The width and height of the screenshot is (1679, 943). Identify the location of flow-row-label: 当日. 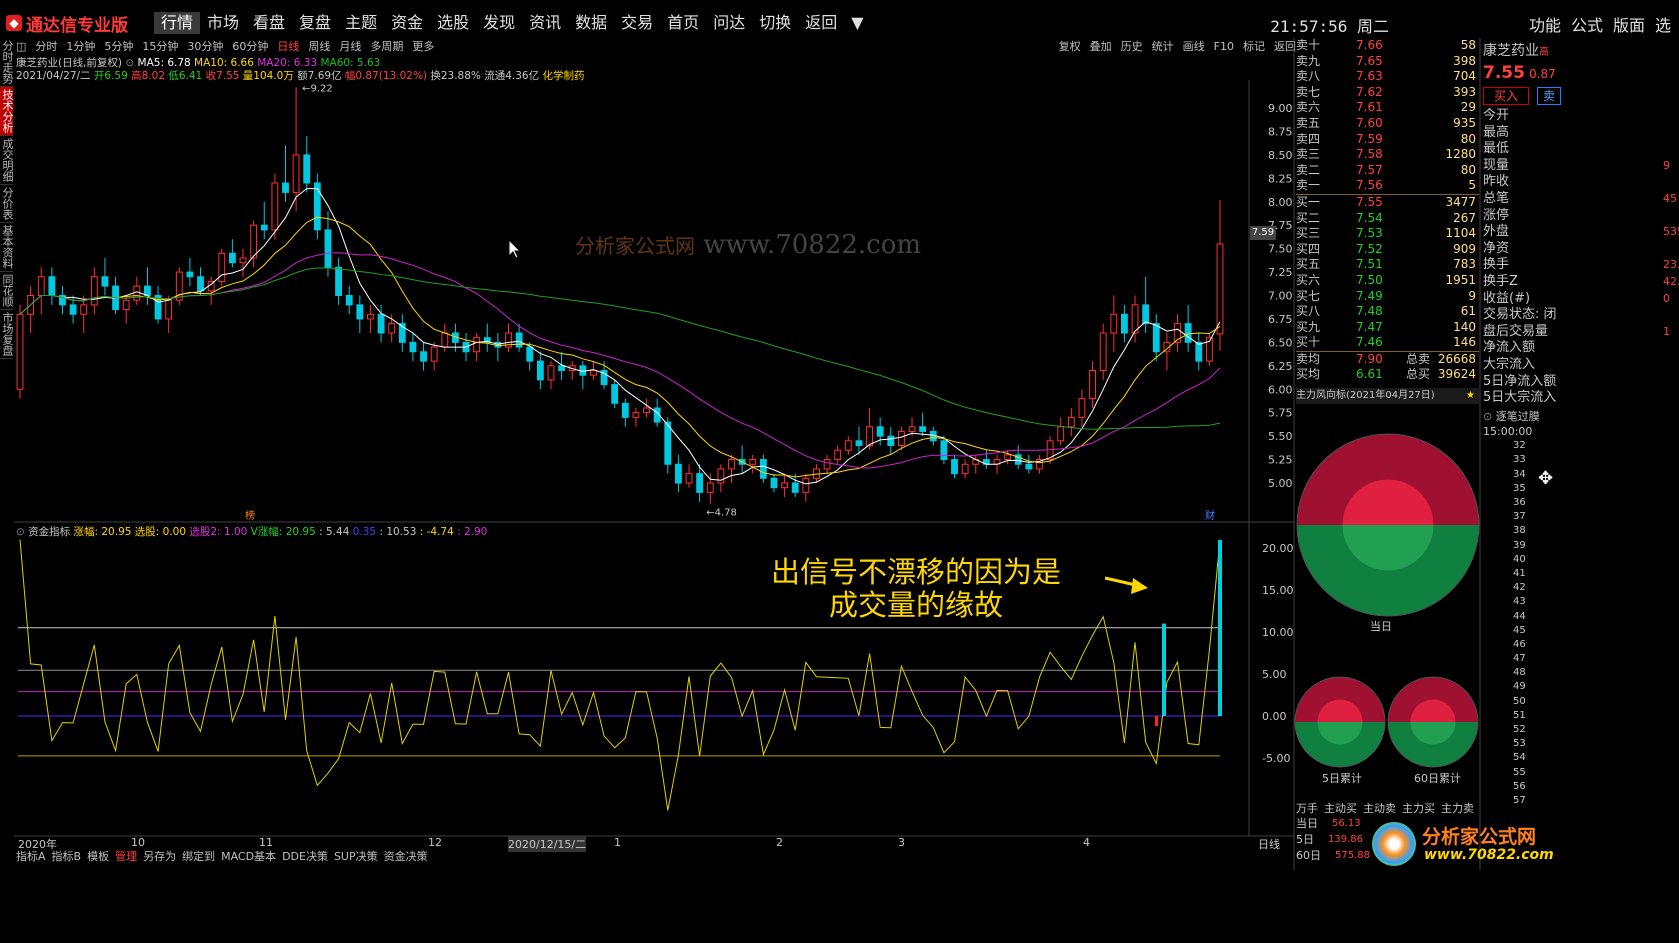
(1307, 823).